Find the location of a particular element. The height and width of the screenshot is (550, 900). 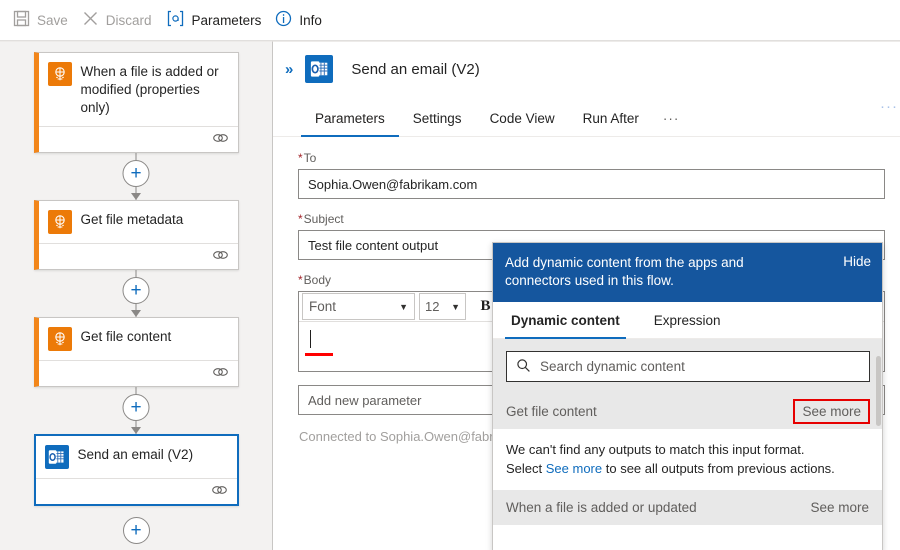

flow-step-title: Get file metadata is located at coordinates (132, 219).